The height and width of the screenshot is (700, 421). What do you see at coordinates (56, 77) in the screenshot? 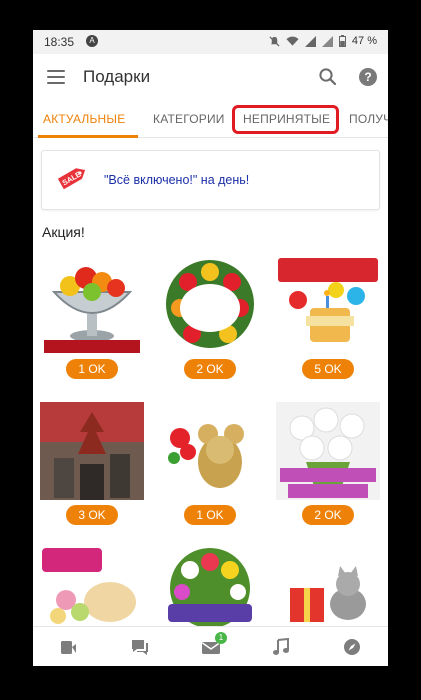
I see `hamburger-menu-icon` at bounding box center [56, 77].